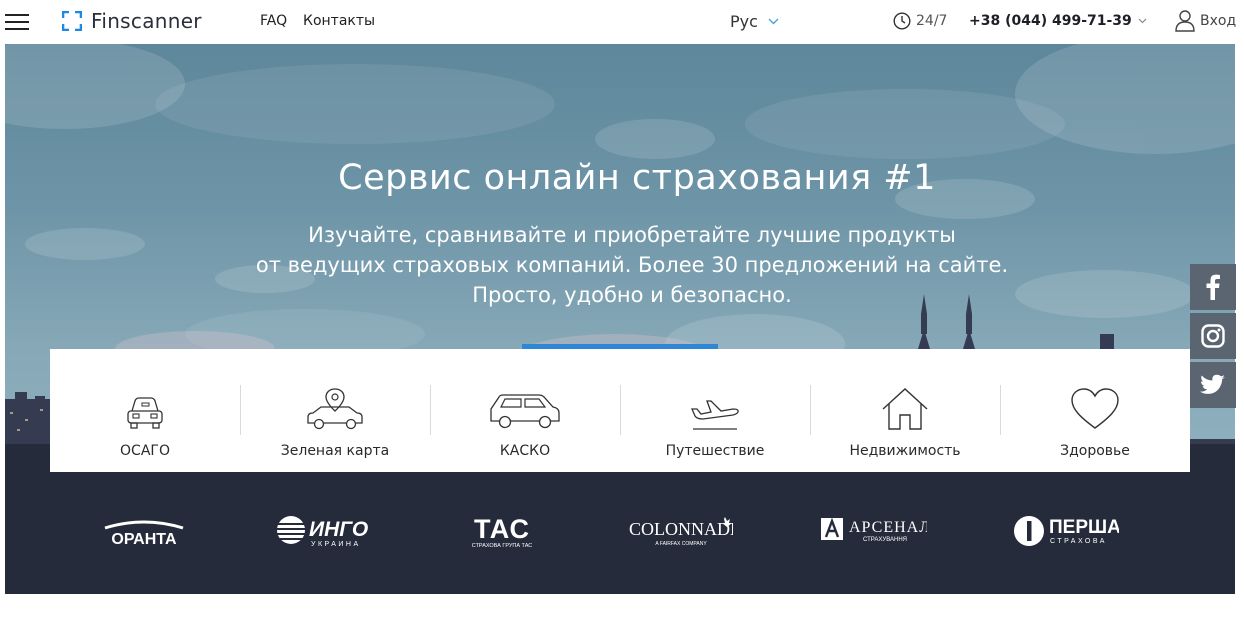 The width and height of the screenshot is (1244, 624). I want to click on language-label: Рус, so click(744, 21).